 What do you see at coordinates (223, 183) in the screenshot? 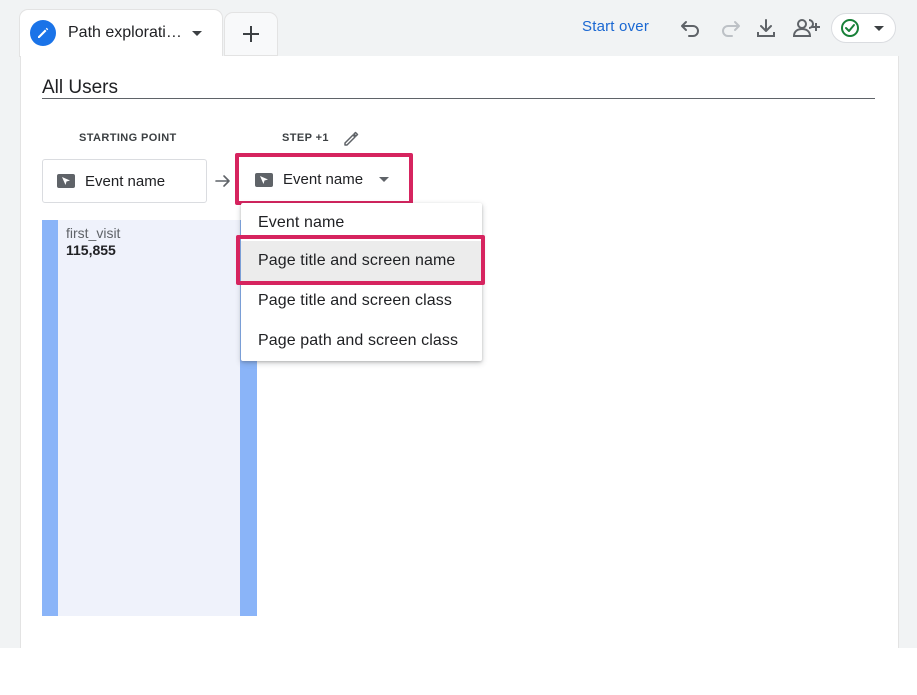
I see `arrow-right-icon` at bounding box center [223, 183].